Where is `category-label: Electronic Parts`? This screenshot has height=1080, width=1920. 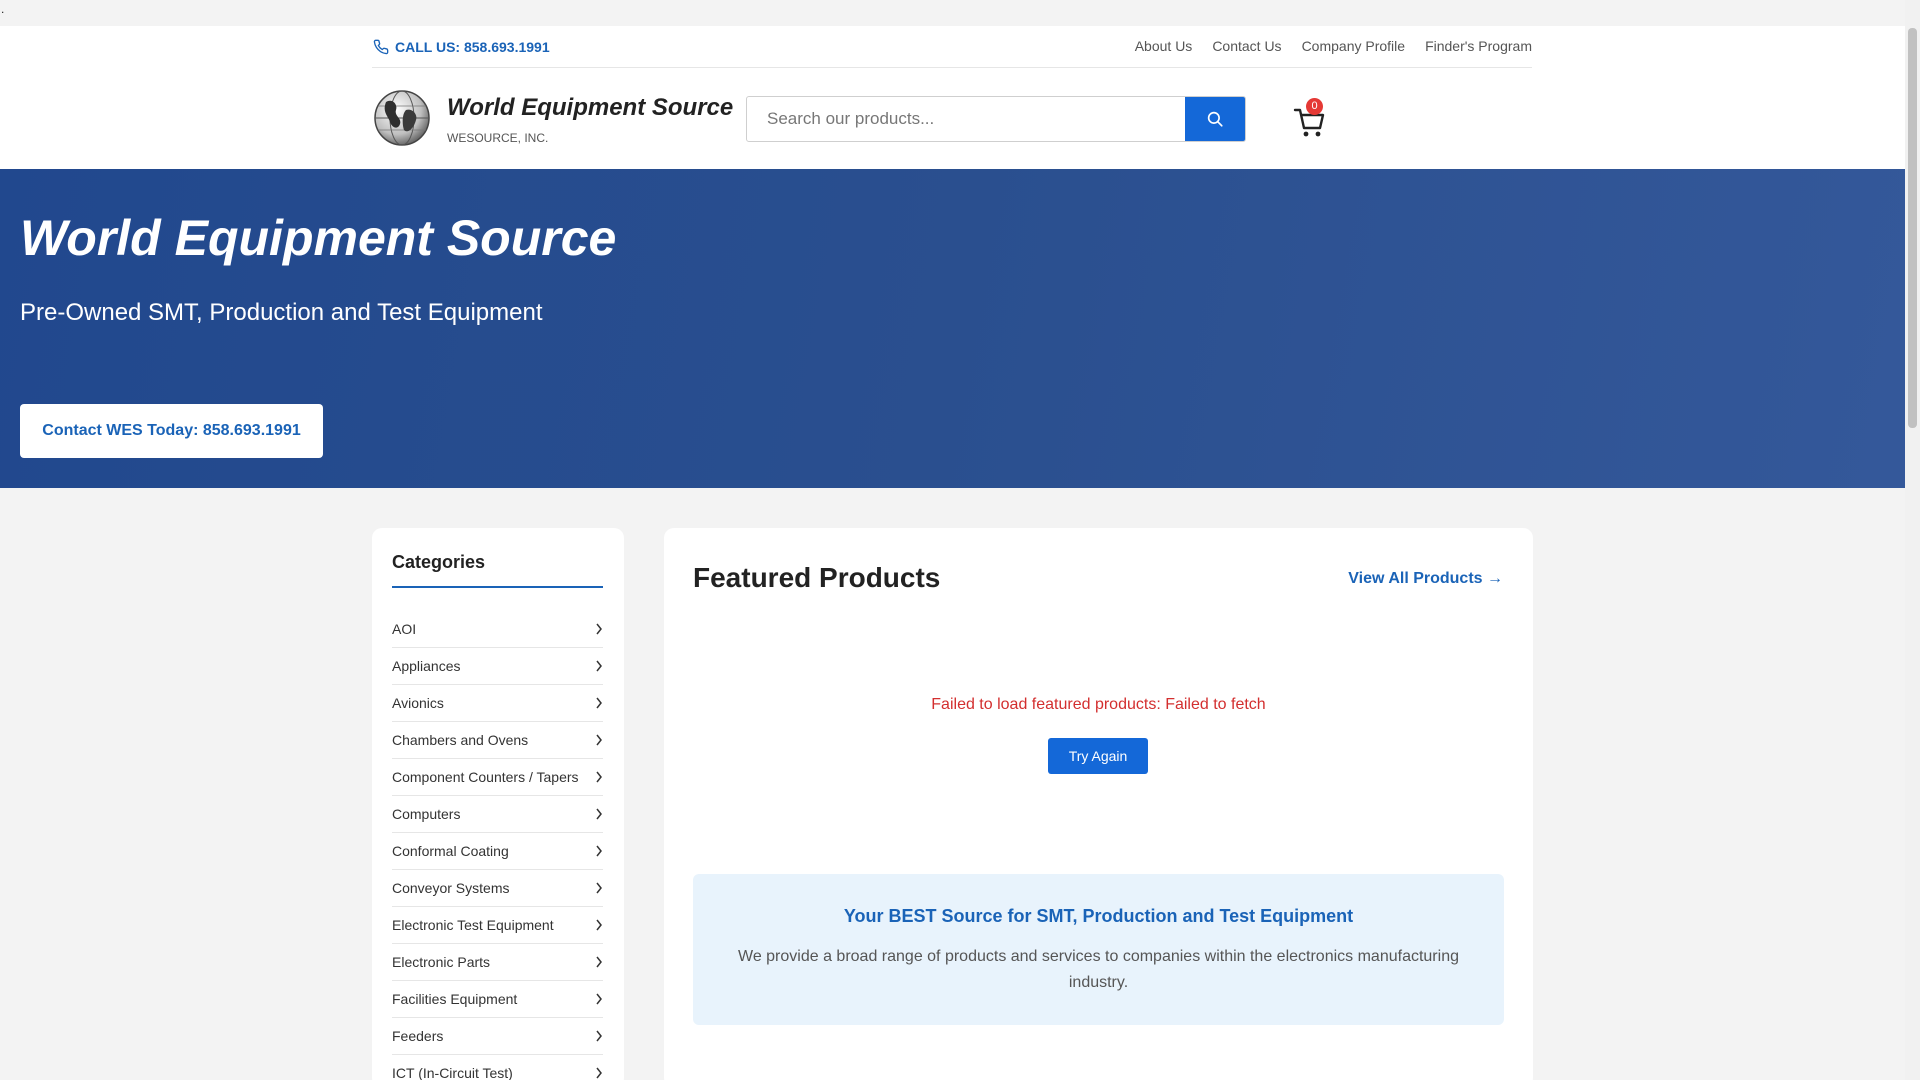
category-label: Electronic Parts is located at coordinates (441, 962).